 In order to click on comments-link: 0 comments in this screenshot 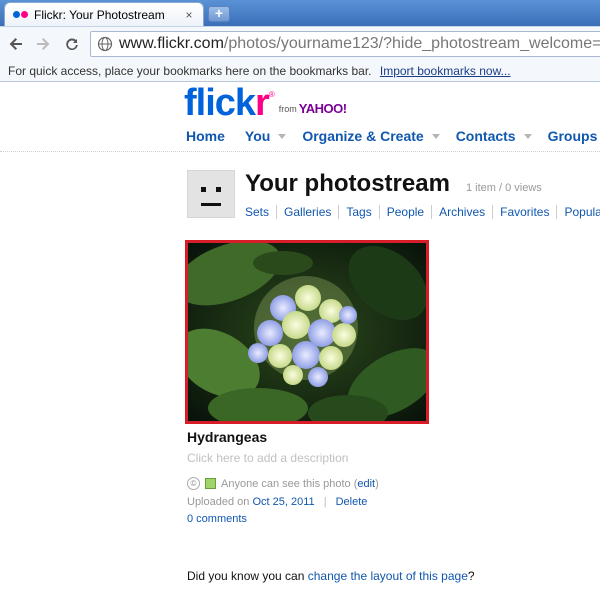, I will do `click(217, 519)`.